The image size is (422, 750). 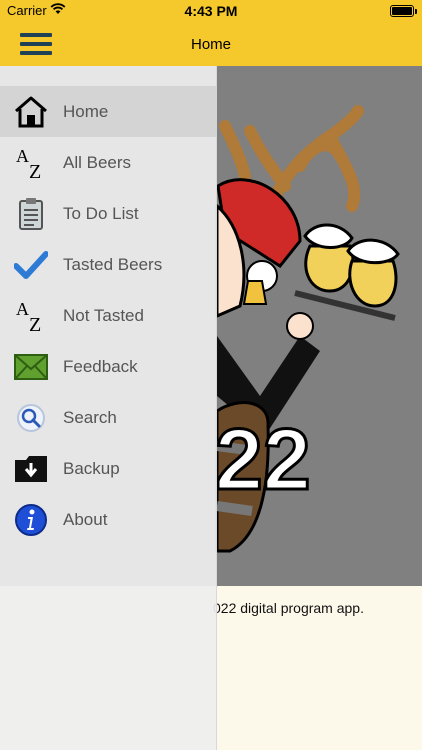 What do you see at coordinates (31, 418) in the screenshot?
I see `magnifier-icon` at bounding box center [31, 418].